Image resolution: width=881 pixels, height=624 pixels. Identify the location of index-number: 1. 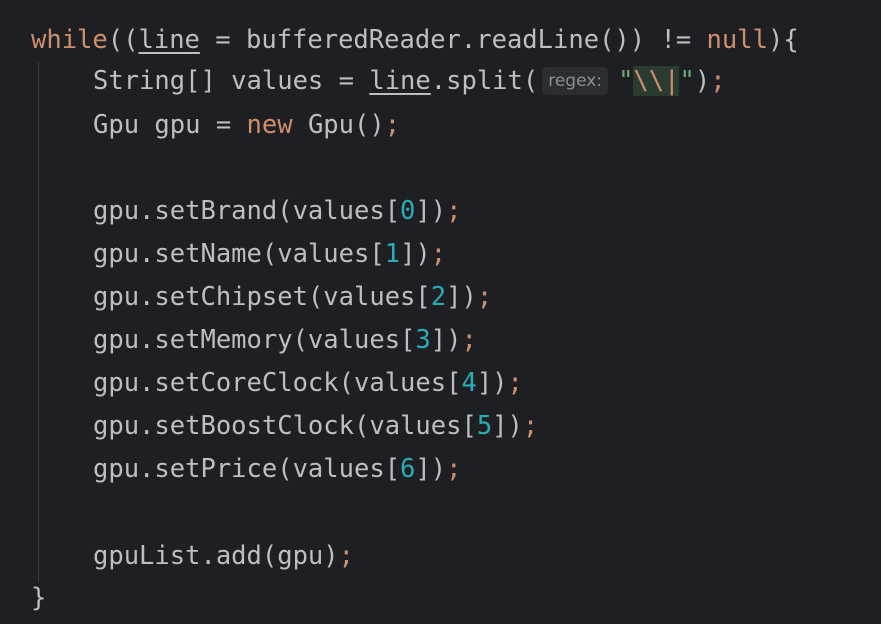
(392, 254).